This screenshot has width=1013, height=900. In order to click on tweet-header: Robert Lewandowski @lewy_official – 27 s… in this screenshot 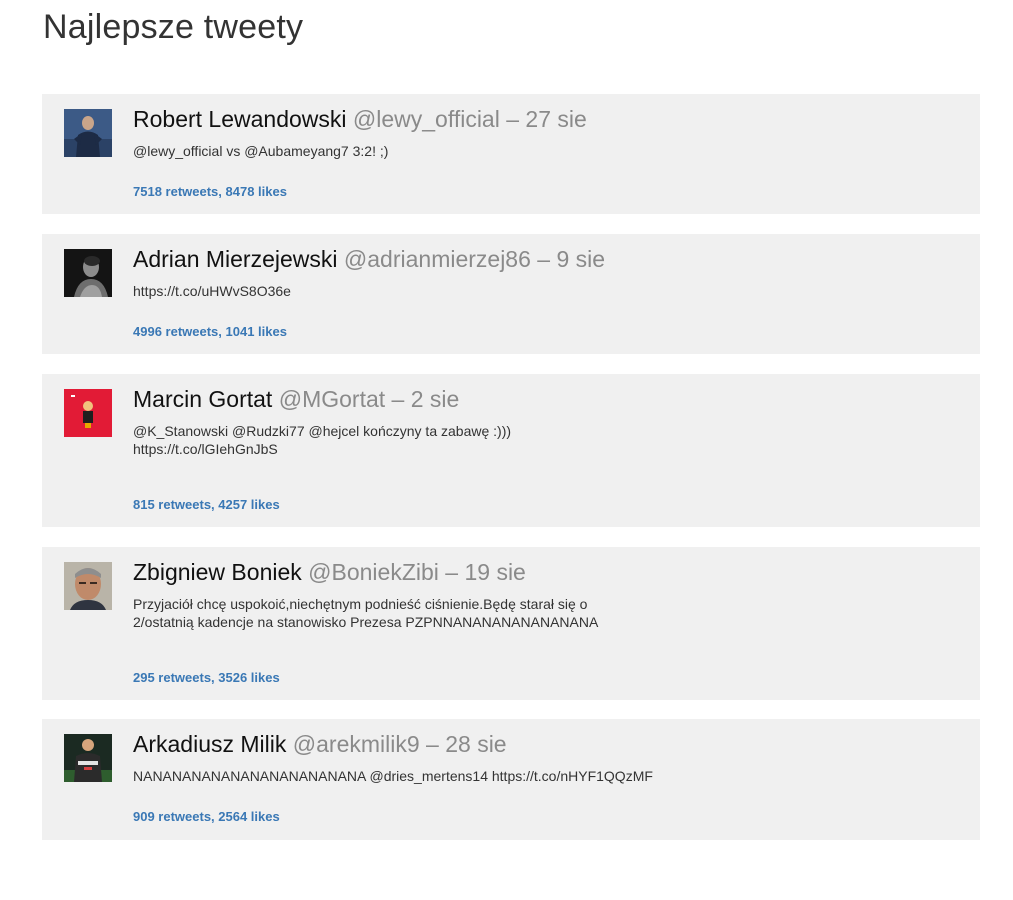, I will do `click(541, 119)`.